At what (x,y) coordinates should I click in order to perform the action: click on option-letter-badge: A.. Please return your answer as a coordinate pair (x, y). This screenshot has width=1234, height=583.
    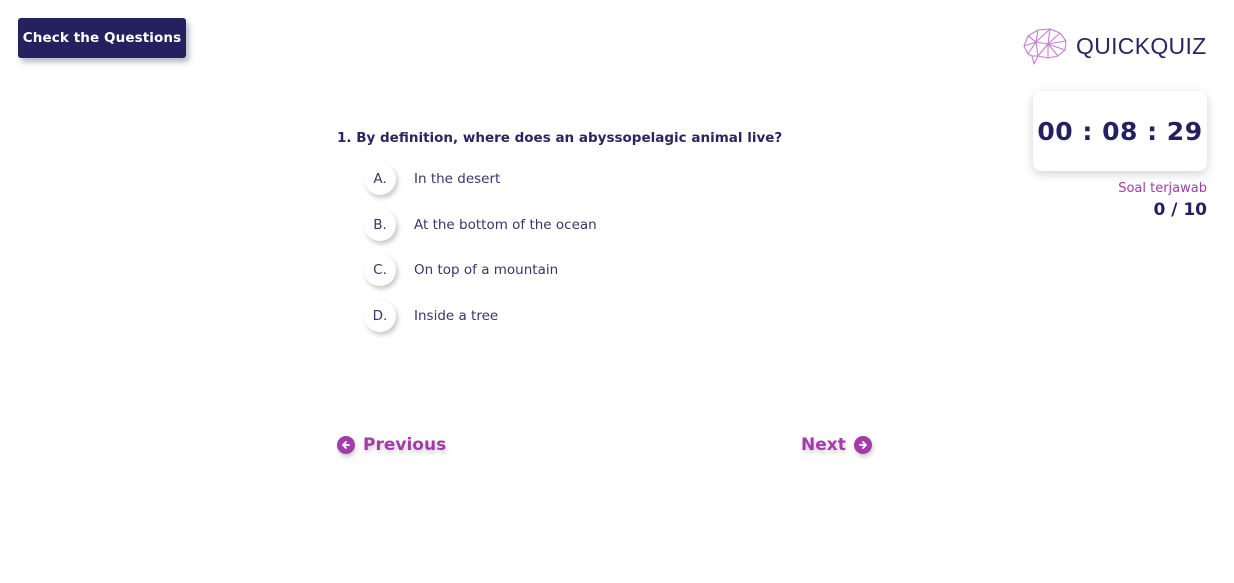
    Looking at the image, I should click on (380, 179).